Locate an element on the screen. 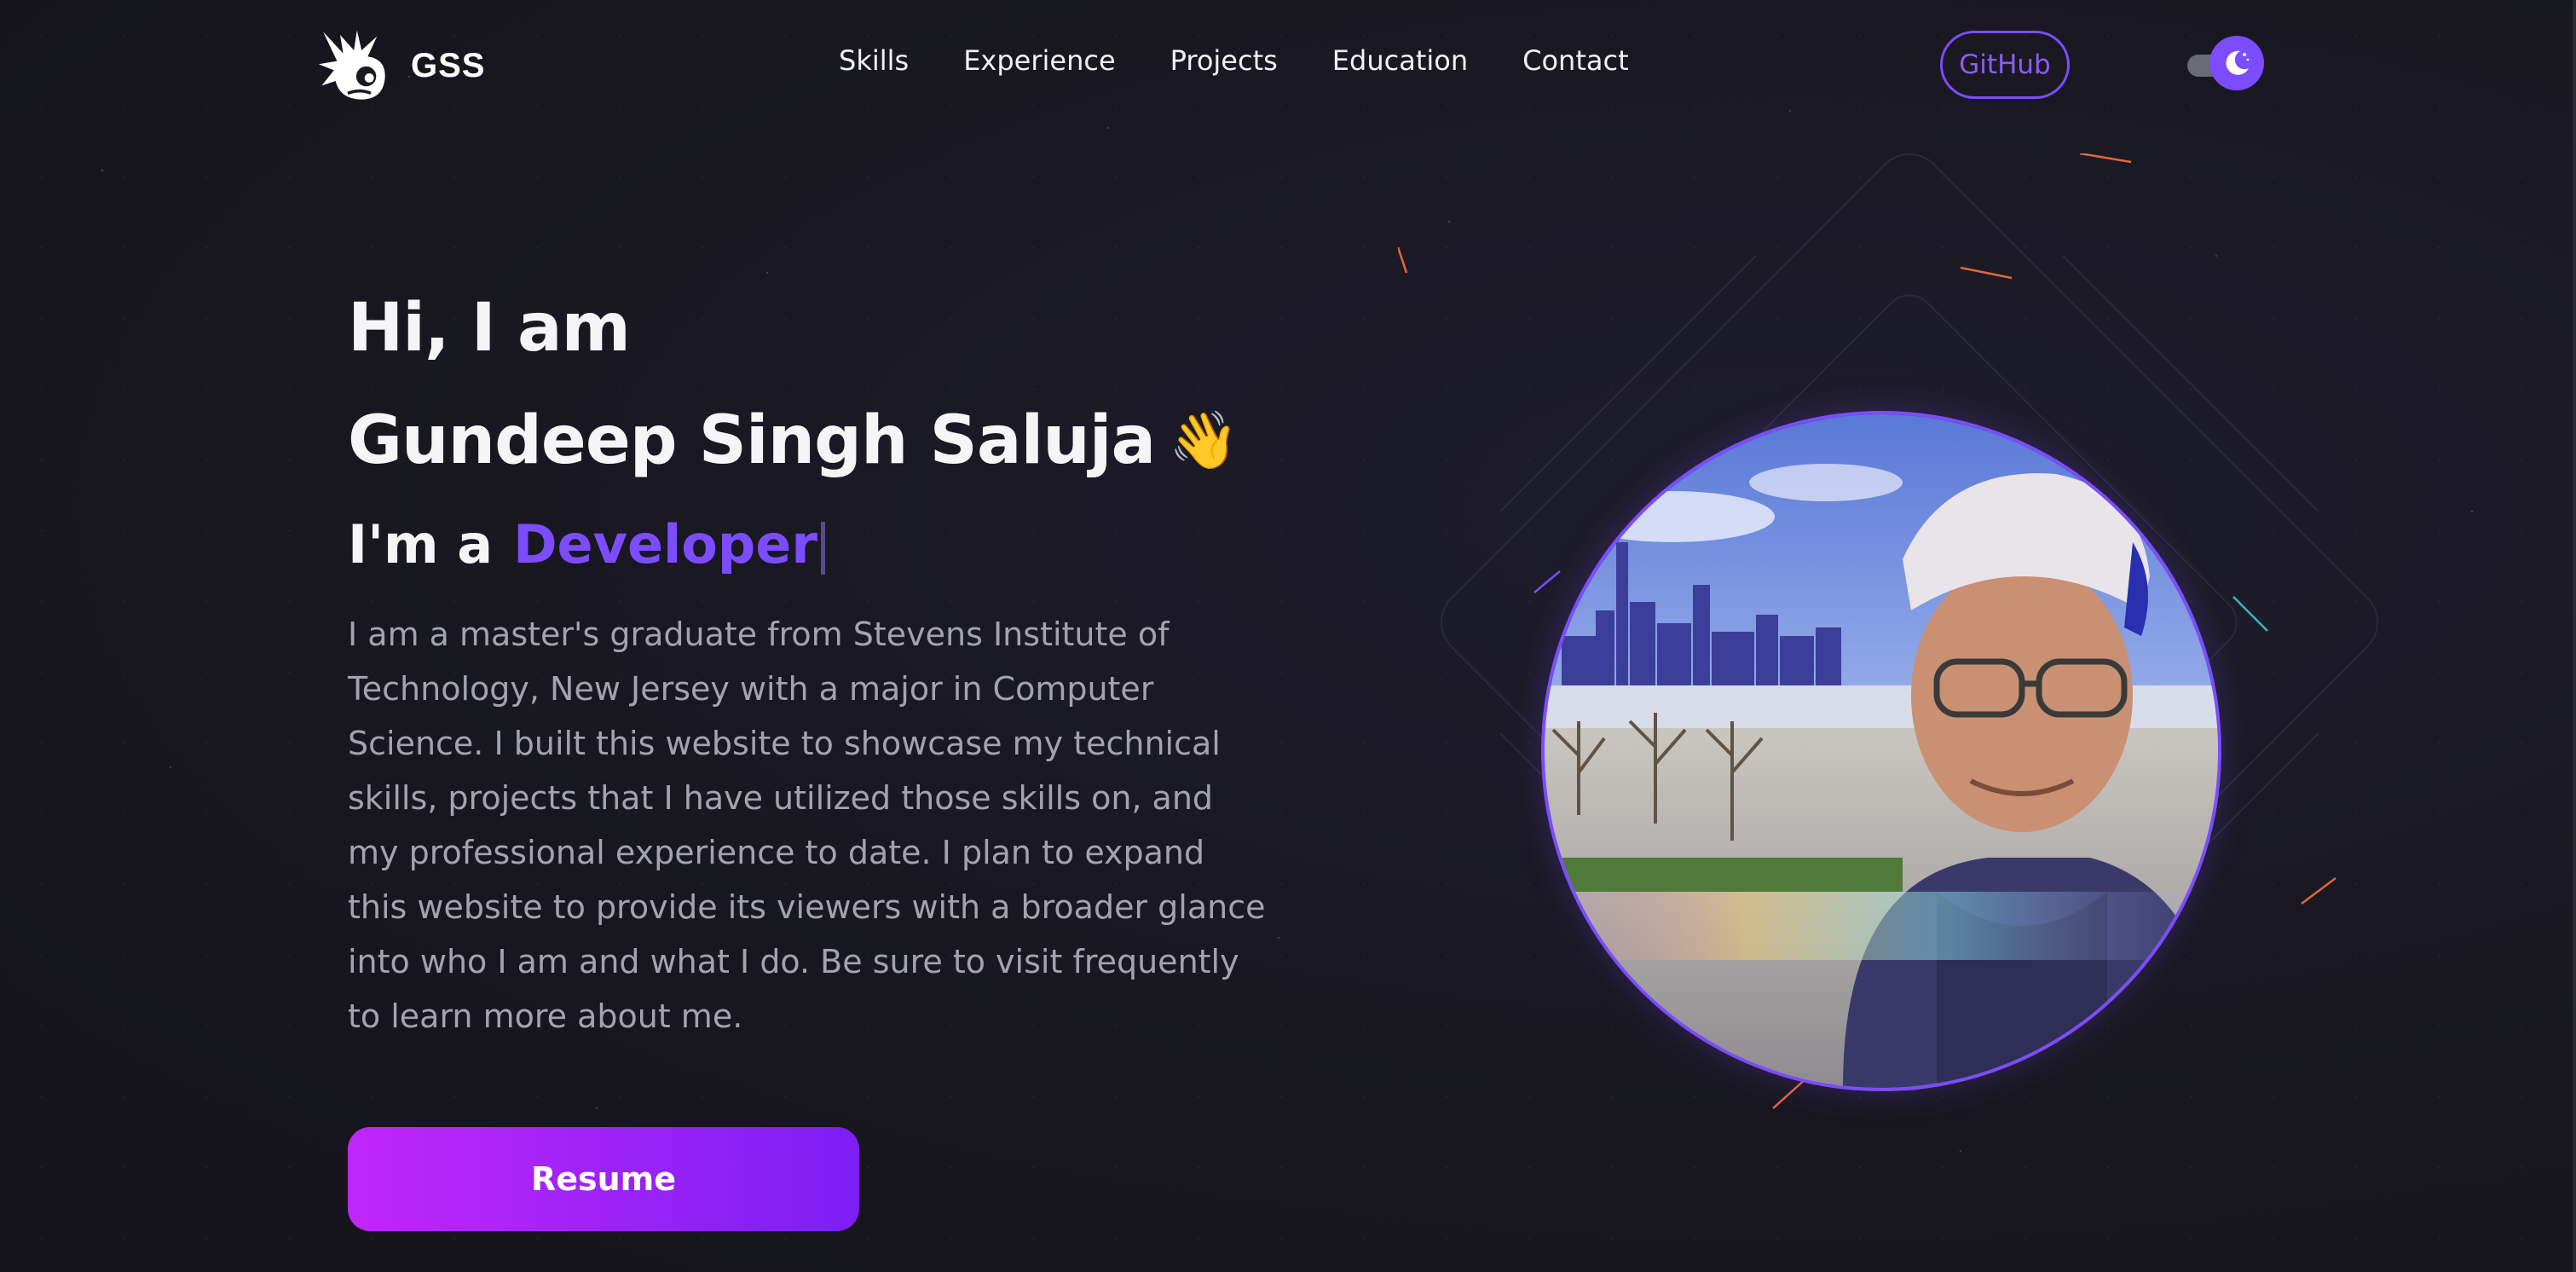 This screenshot has width=2576, height=1272. toggle-knob is located at coordinates (2236, 63).